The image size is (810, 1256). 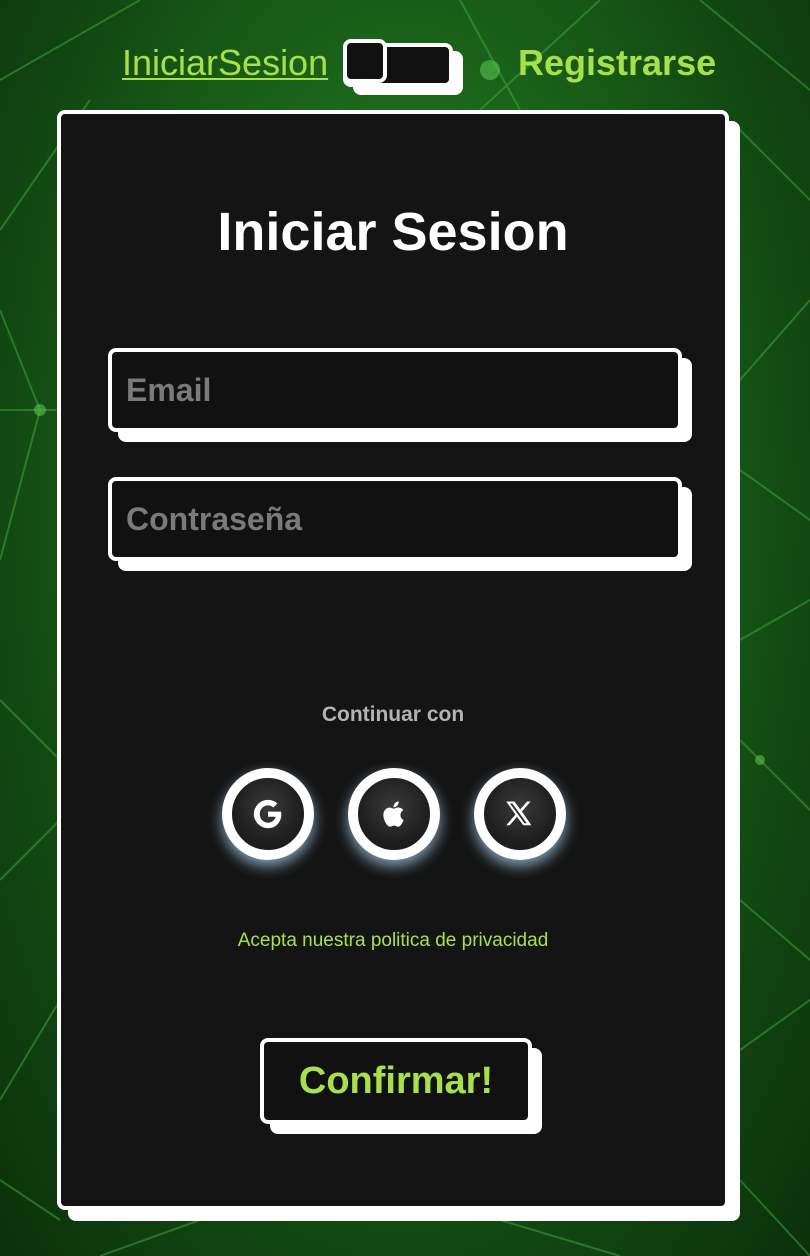 What do you see at coordinates (393, 941) in the screenshot?
I see `privacy-policy-link: Acepta nuestra politica de privacidad` at bounding box center [393, 941].